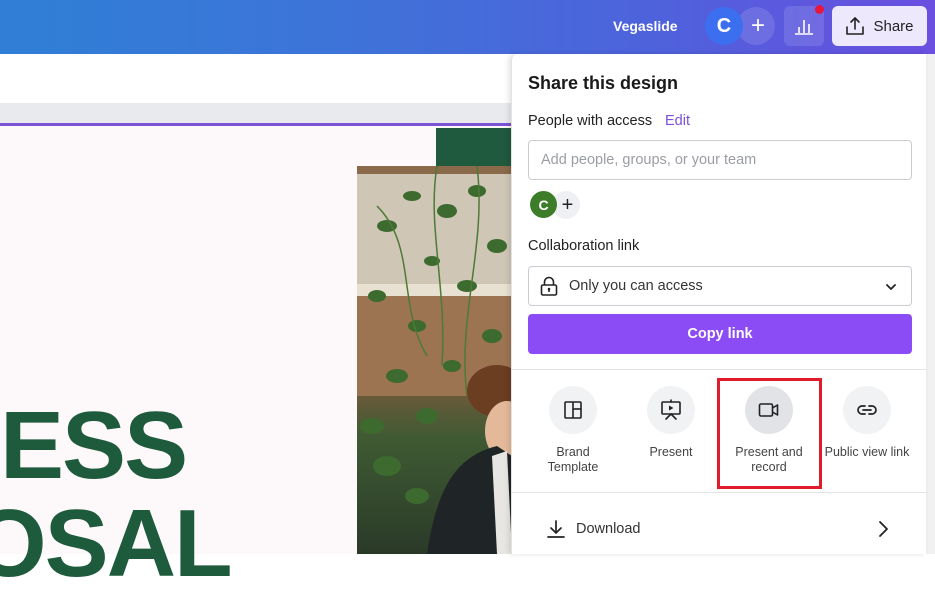 The height and width of the screenshot is (597, 935). I want to click on annotation-highlight-box, so click(769, 433).